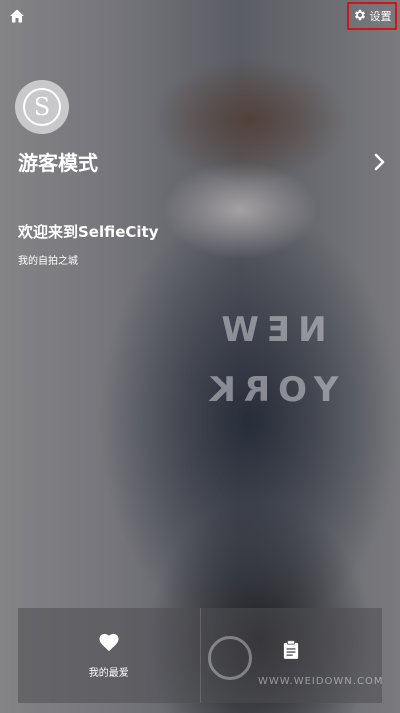 The width and height of the screenshot is (400, 713). Describe the element at coordinates (109, 644) in the screenshot. I see `heart-icon` at that location.